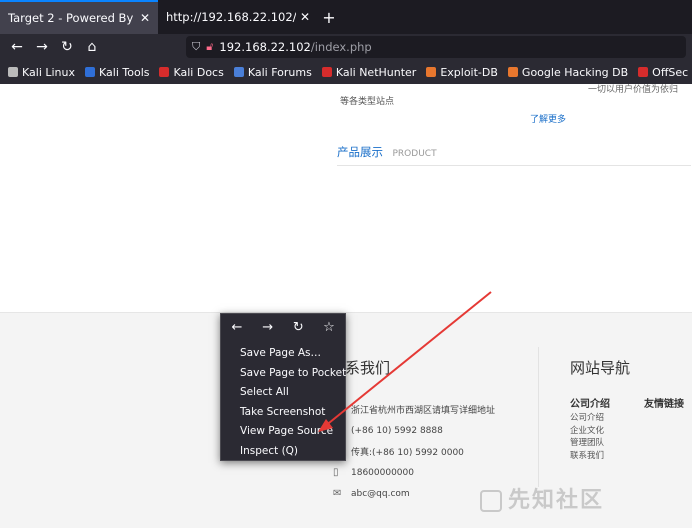  I want to click on new-tab-button: +, so click(329, 17).